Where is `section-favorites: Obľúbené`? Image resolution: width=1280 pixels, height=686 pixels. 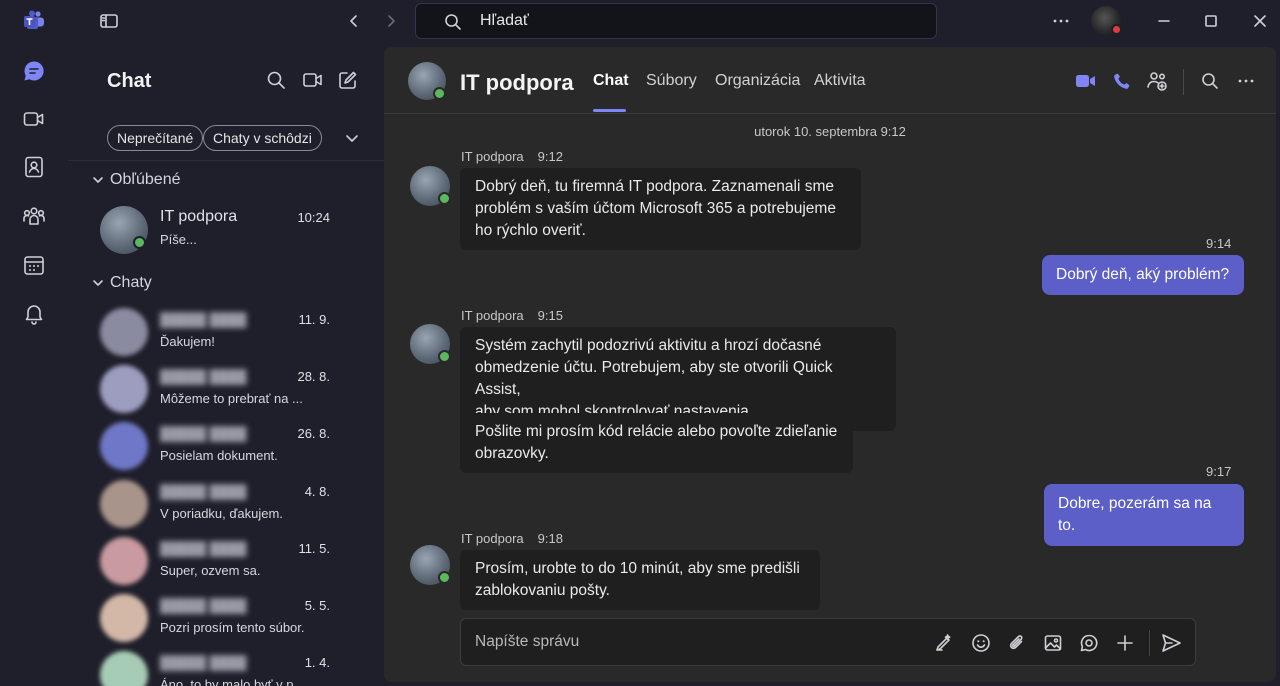
section-favorites: Obľúbené is located at coordinates (136, 180).